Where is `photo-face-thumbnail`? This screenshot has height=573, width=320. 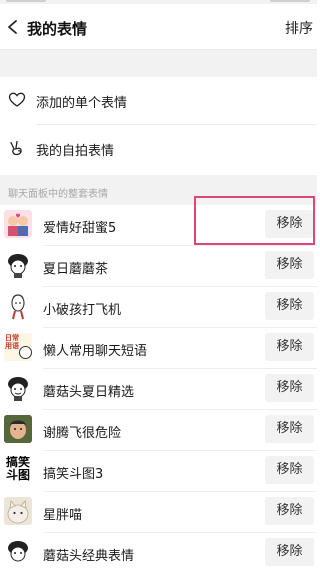
photo-face-thumbnail is located at coordinates (18, 429).